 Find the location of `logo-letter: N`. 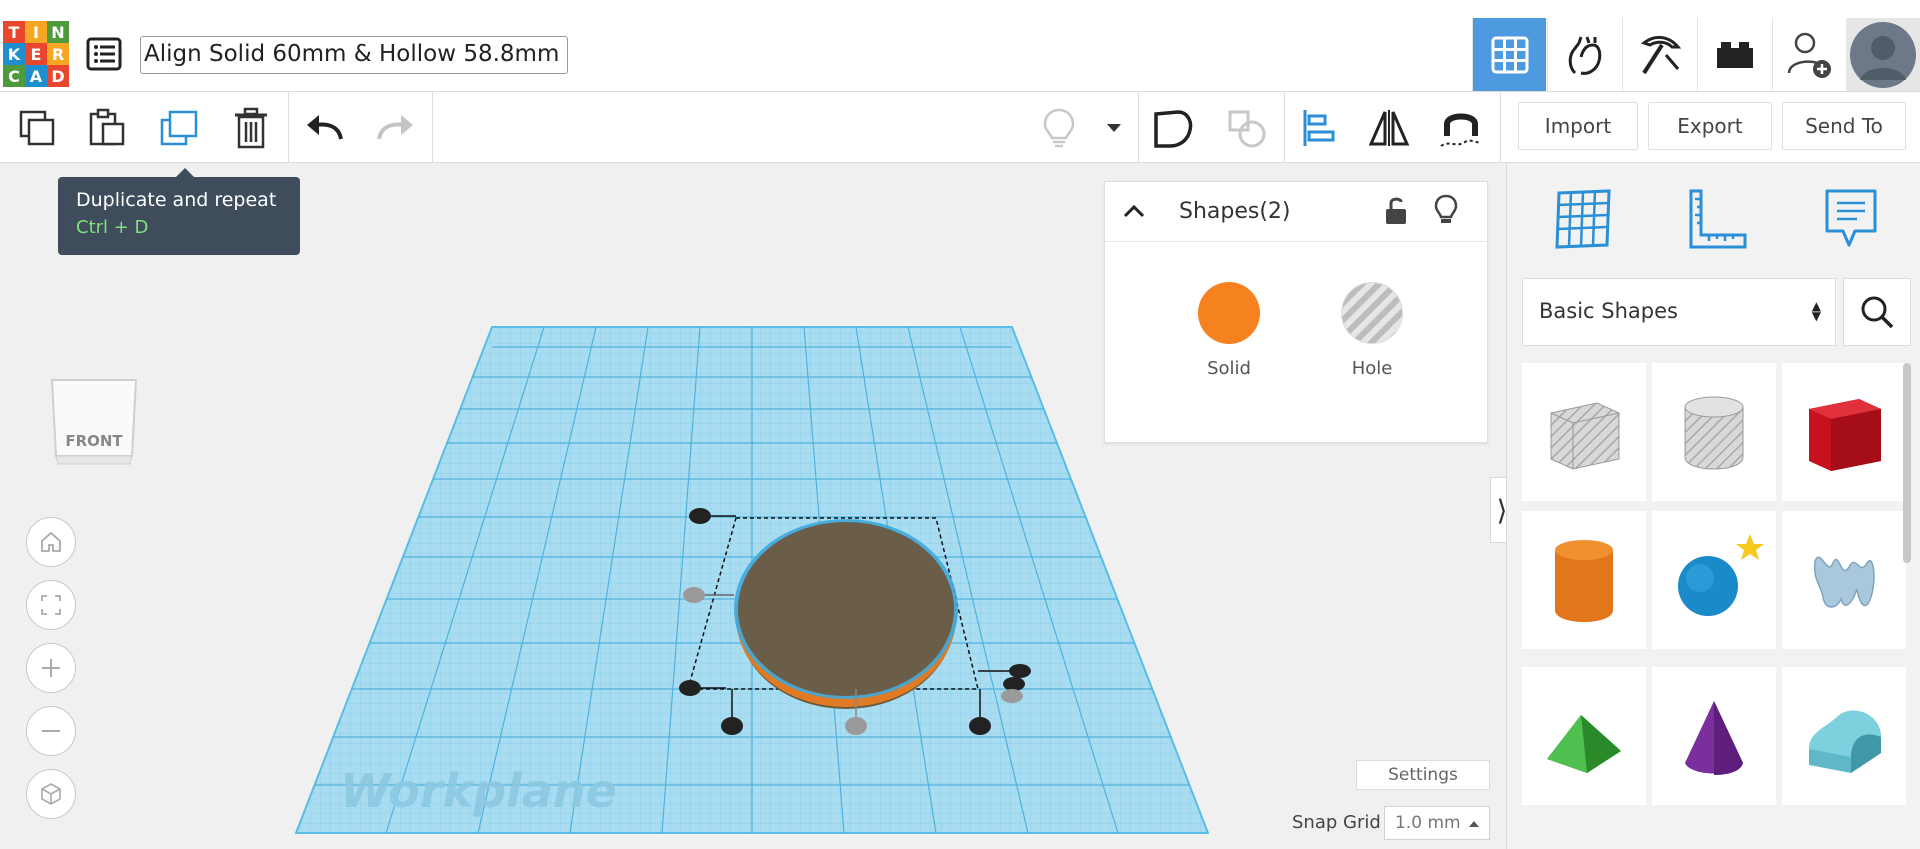

logo-letter: N is located at coordinates (58, 32).